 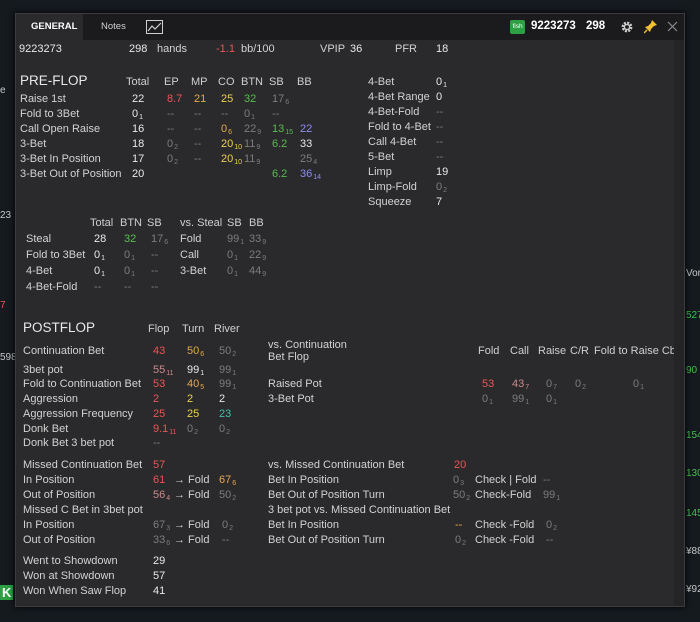 What do you see at coordinates (439, 202) in the screenshot?
I see `preflop-side-stat: 7` at bounding box center [439, 202].